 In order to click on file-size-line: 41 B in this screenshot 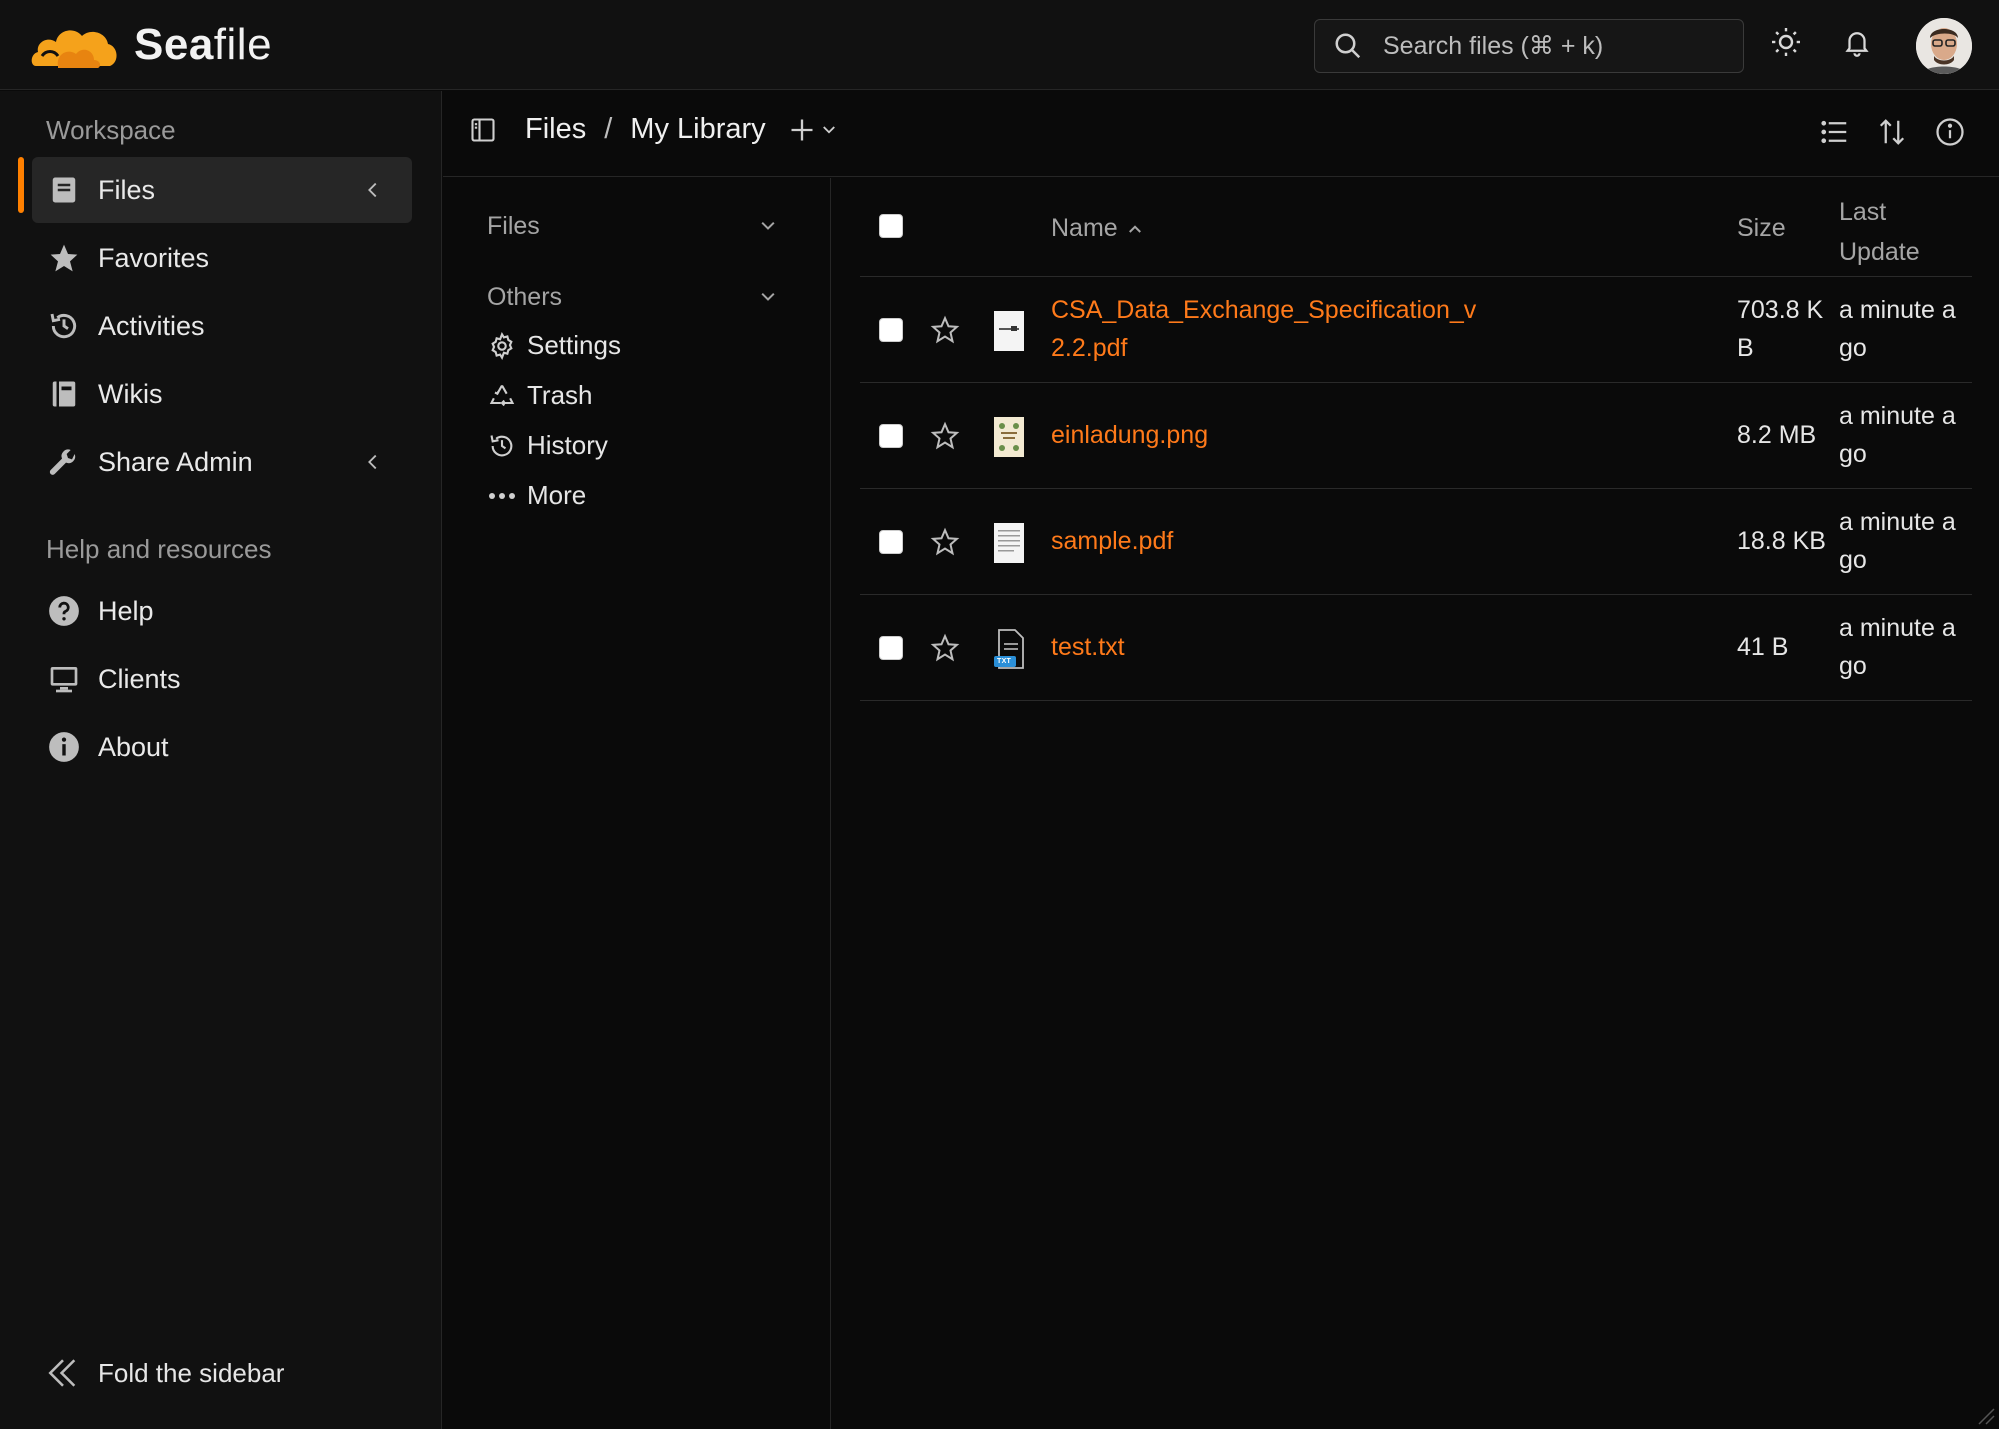, I will do `click(1763, 647)`.